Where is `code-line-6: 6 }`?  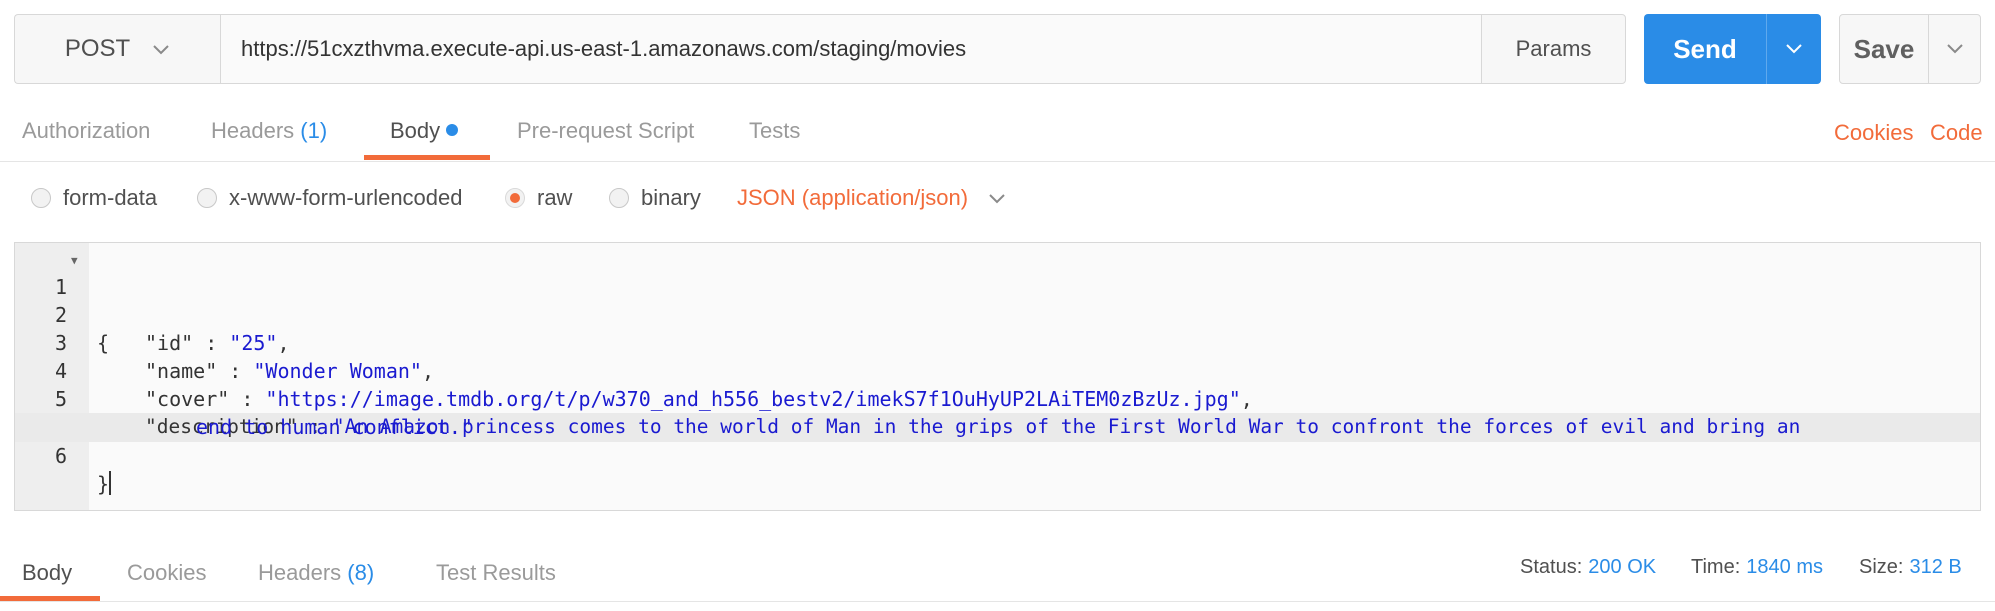
code-line-6: 6 } is located at coordinates (997, 455).